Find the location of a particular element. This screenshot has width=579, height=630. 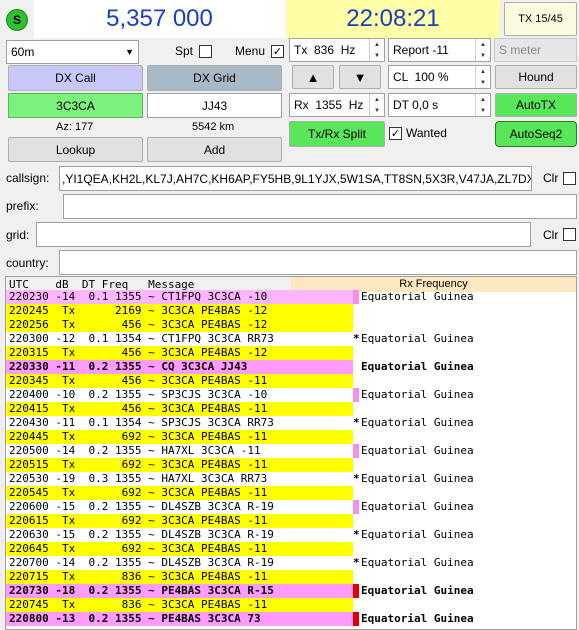

tx-freq-stepper: ▲ ▼ is located at coordinates (376, 50).